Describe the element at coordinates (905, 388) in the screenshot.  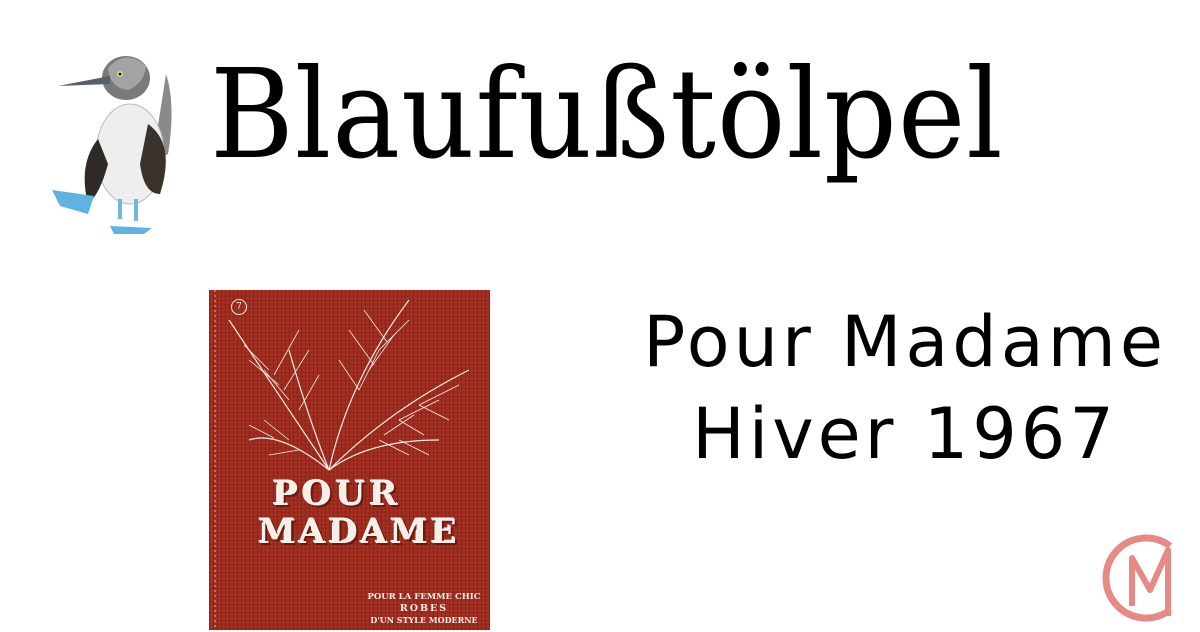
I see `post-headline: Pour Madame Hiver 1967` at that location.